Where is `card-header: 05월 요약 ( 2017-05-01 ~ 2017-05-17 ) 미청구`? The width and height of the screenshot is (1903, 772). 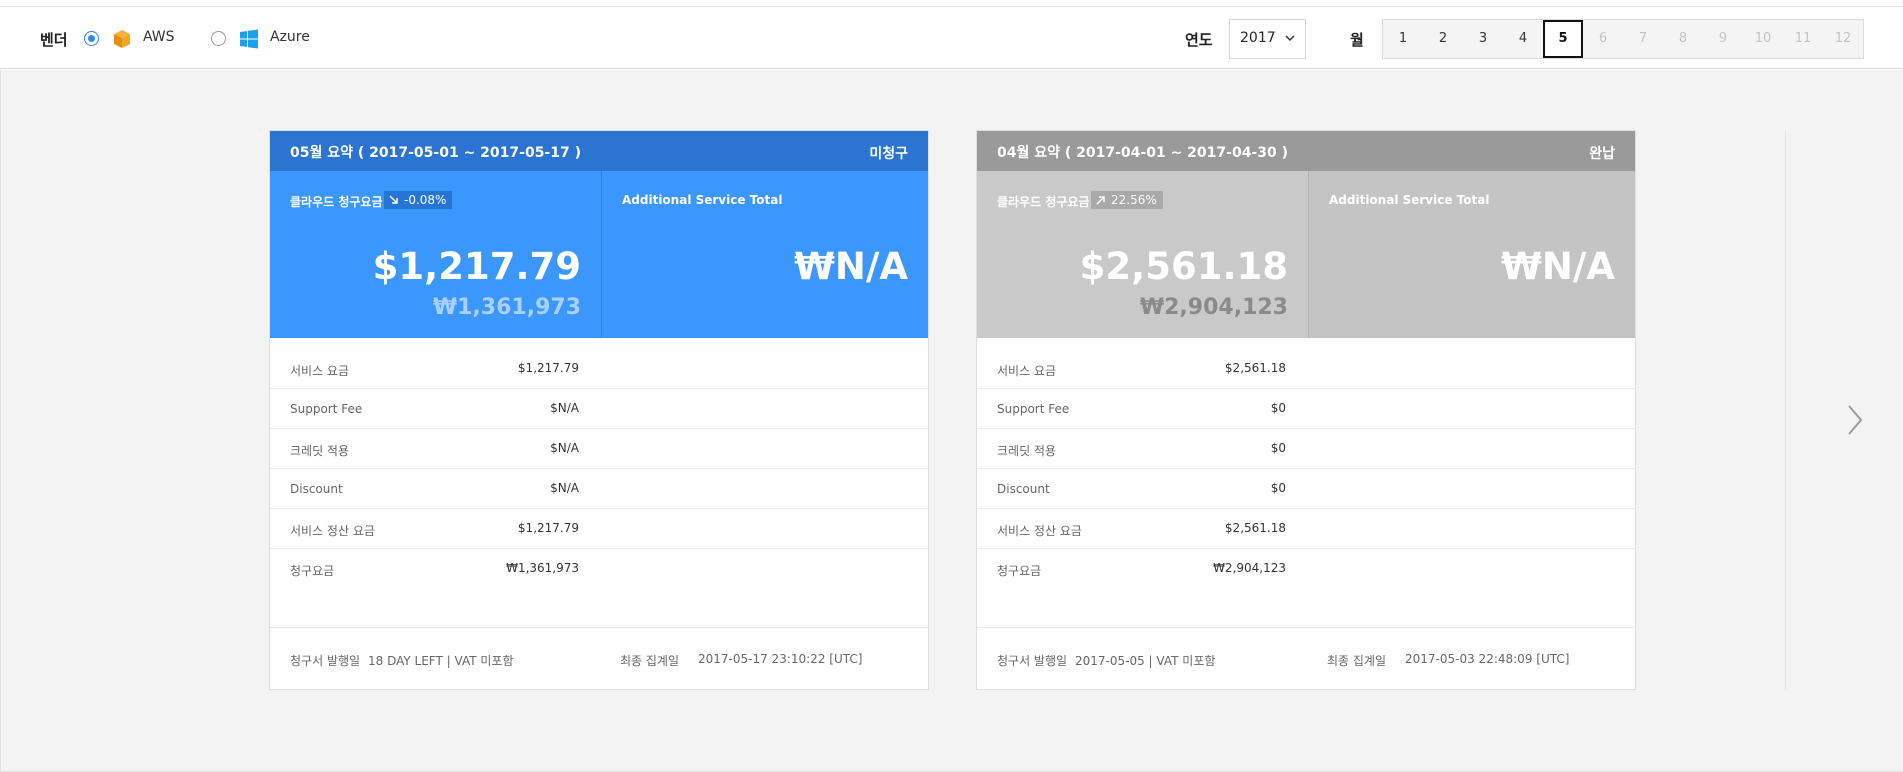 card-header: 05월 요약 ( 2017-05-01 ~ 2017-05-17 ) 미청구 is located at coordinates (599, 151).